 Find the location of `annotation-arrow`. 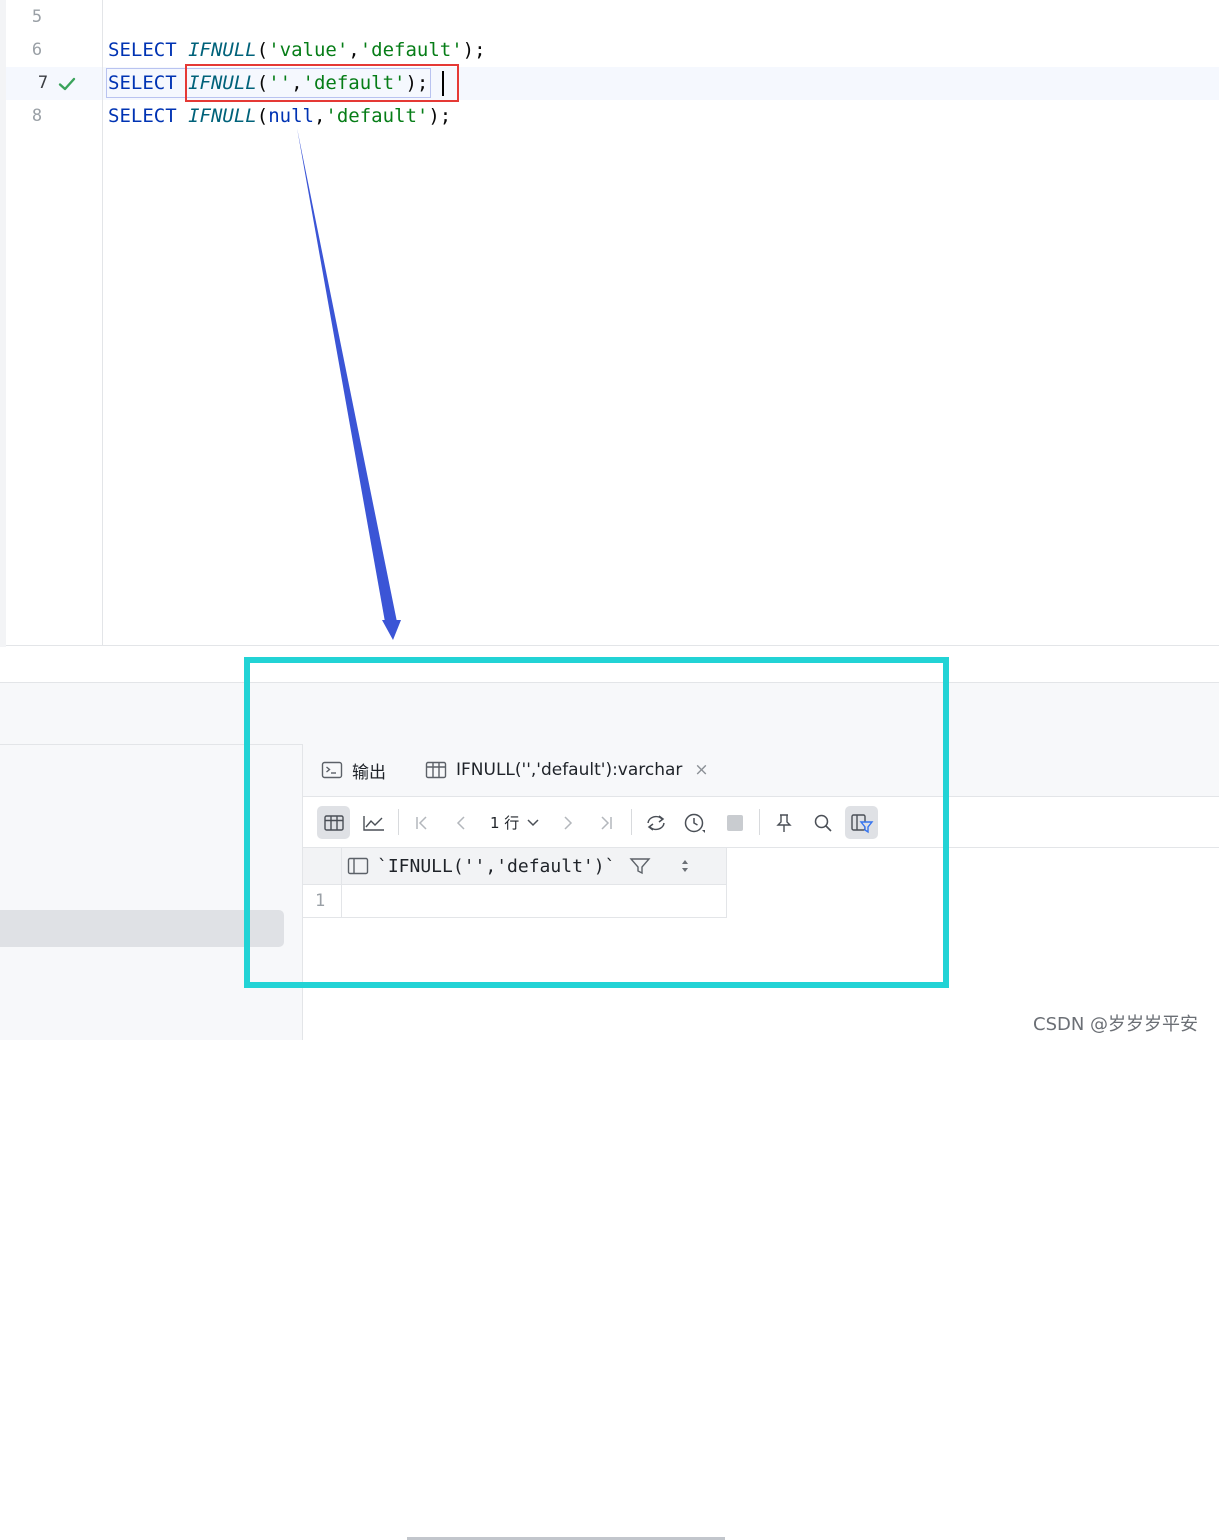

annotation-arrow is located at coordinates (349, 384).